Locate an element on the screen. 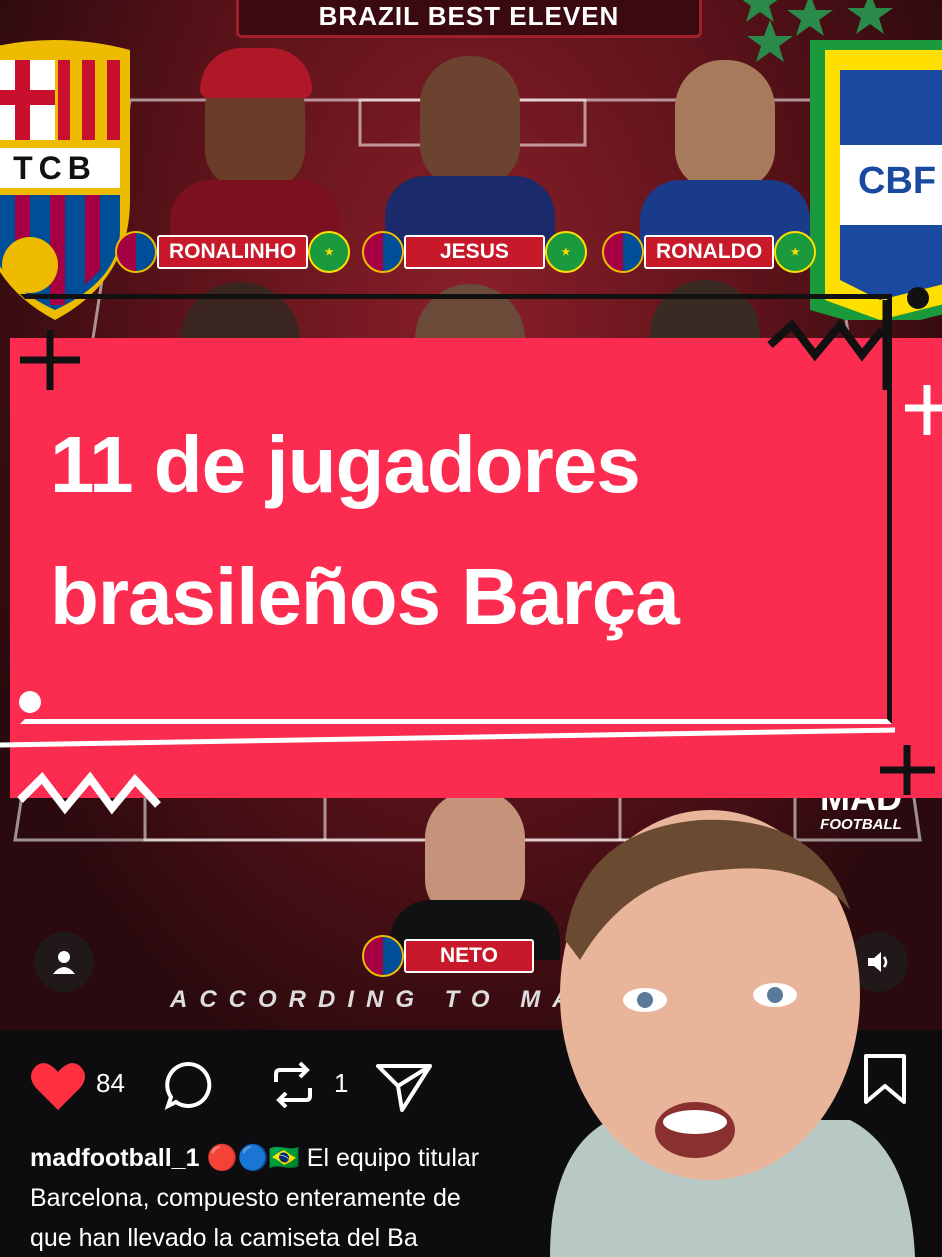 This screenshot has height=1257, width=942. player-name: NETO is located at coordinates (469, 956).